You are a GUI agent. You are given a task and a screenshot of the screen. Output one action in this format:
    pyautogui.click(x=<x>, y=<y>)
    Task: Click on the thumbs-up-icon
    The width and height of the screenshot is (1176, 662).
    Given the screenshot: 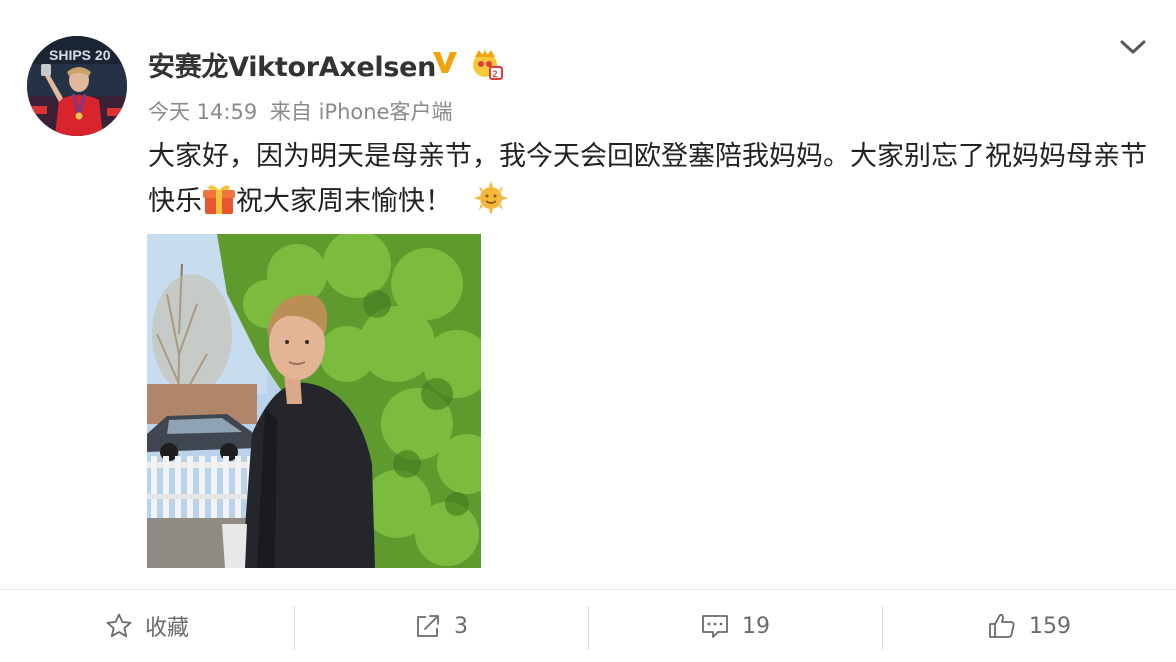 What is the action you would take?
    pyautogui.click(x=1002, y=625)
    